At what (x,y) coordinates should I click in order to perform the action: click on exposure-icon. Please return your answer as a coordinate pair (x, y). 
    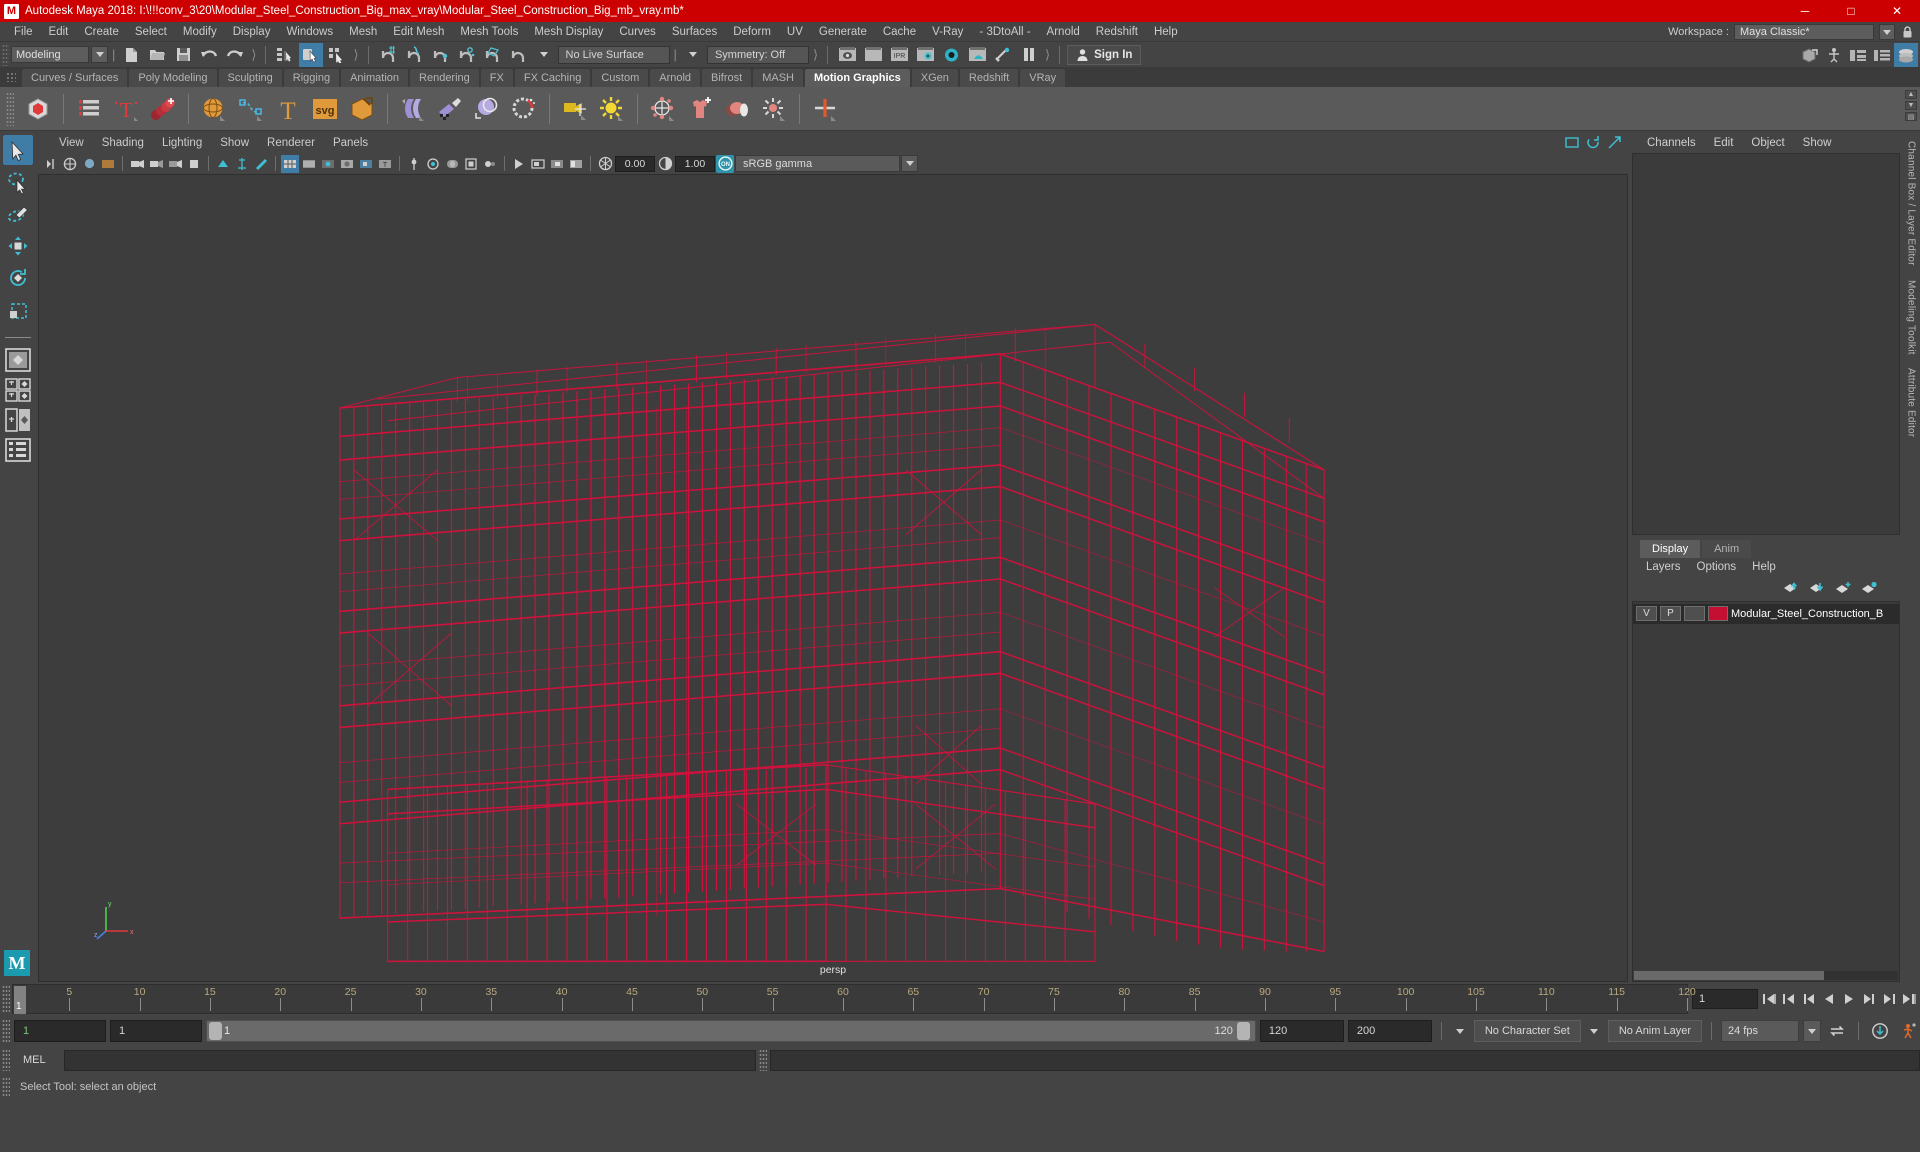
    Looking at the image, I should click on (605, 164).